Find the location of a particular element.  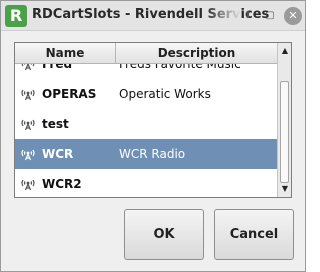

scroll-up-icon: ▲ is located at coordinates (285, 51).